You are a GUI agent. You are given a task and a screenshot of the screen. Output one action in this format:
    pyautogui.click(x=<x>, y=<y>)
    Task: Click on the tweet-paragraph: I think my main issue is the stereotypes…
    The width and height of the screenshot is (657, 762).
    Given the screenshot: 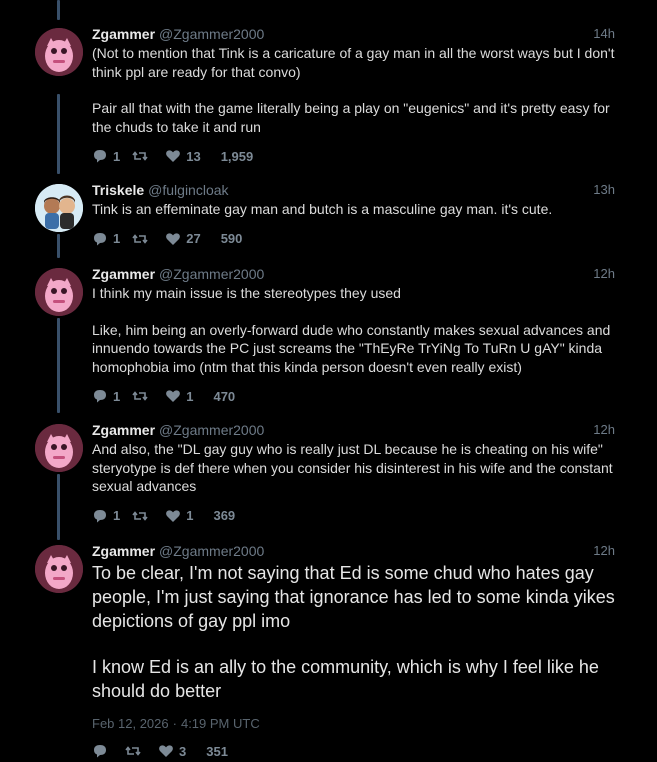 What is the action you would take?
    pyautogui.click(x=246, y=293)
    